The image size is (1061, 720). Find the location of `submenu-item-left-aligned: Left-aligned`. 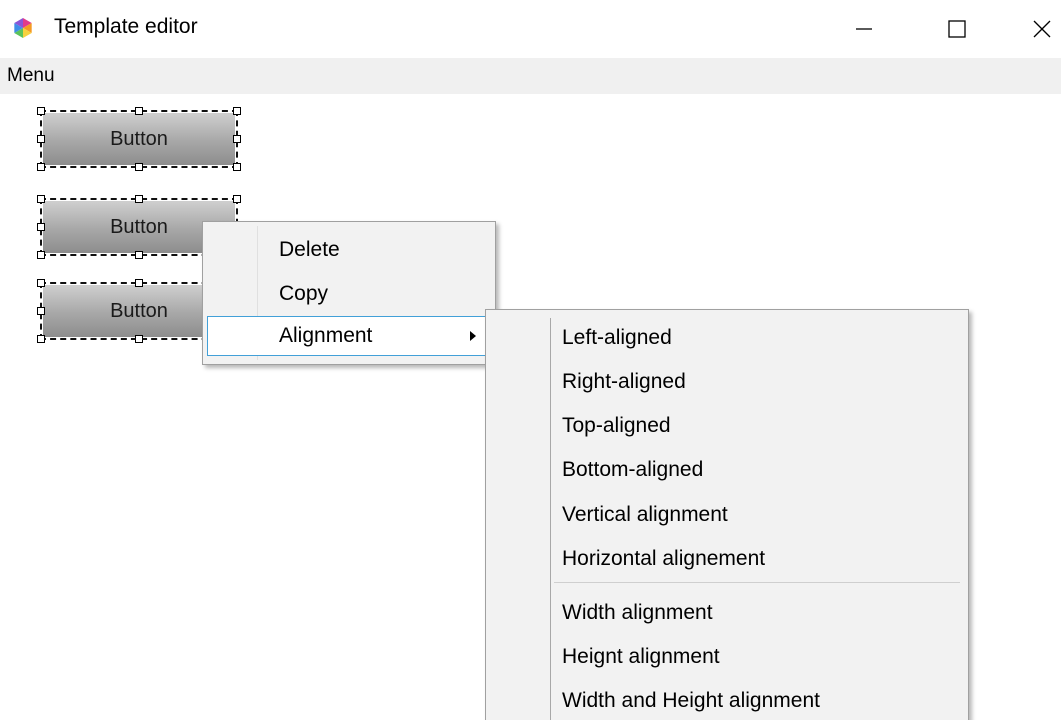

submenu-item-left-aligned: Left-aligned is located at coordinates (617, 338).